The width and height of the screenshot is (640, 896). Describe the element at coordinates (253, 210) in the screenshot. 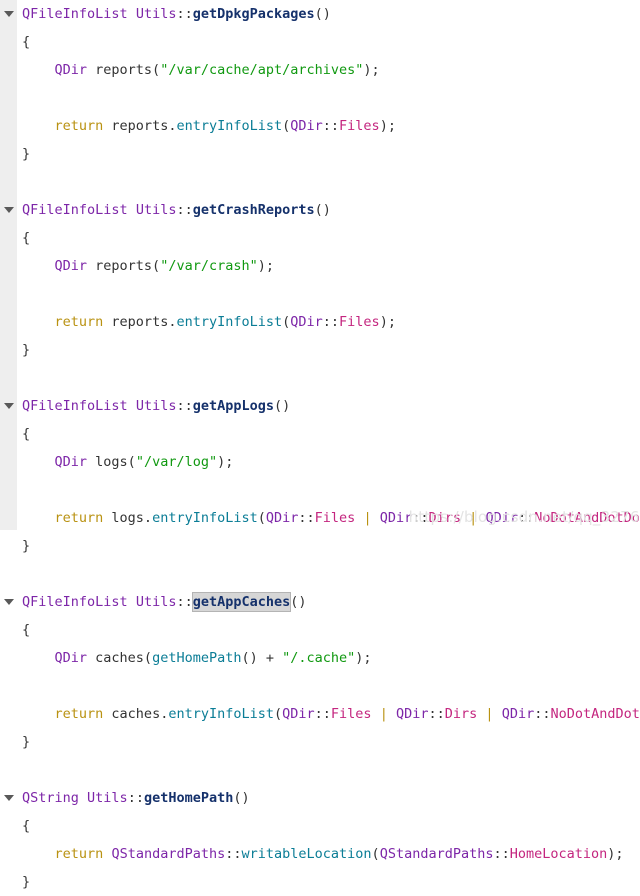

I see `code-token: getCrashReports` at that location.